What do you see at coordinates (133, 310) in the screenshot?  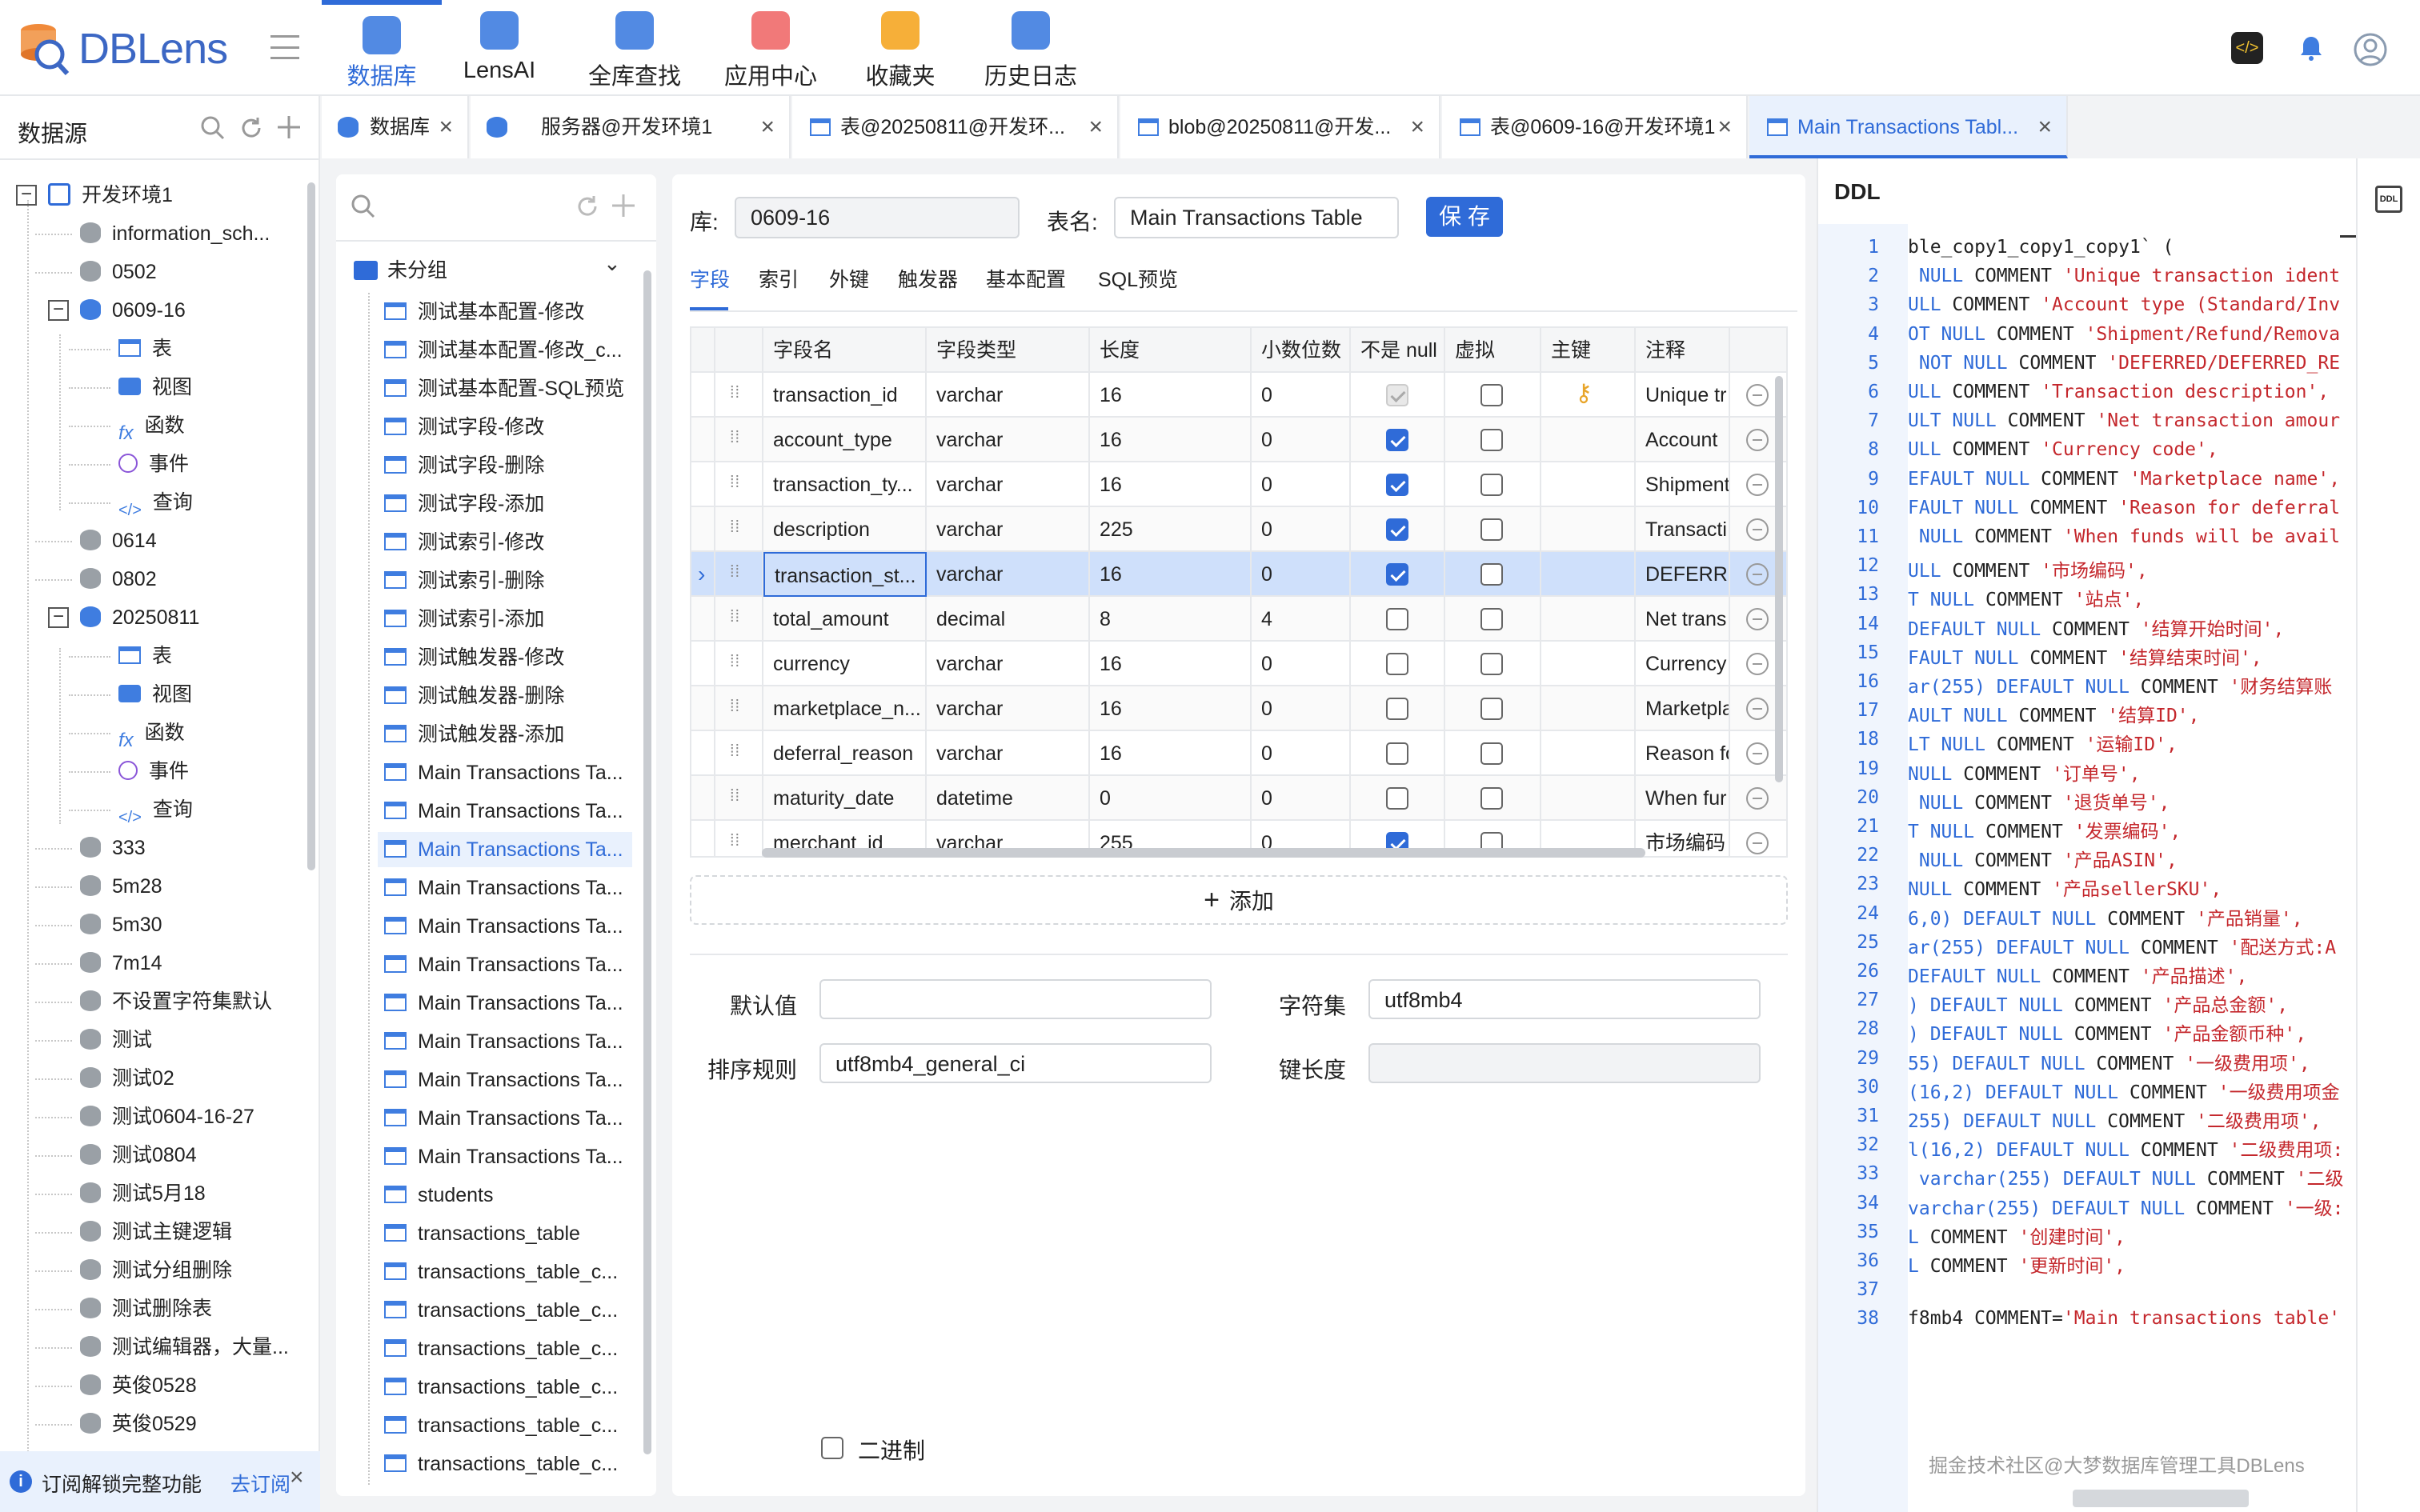 I see `tree-item: 0609-16` at bounding box center [133, 310].